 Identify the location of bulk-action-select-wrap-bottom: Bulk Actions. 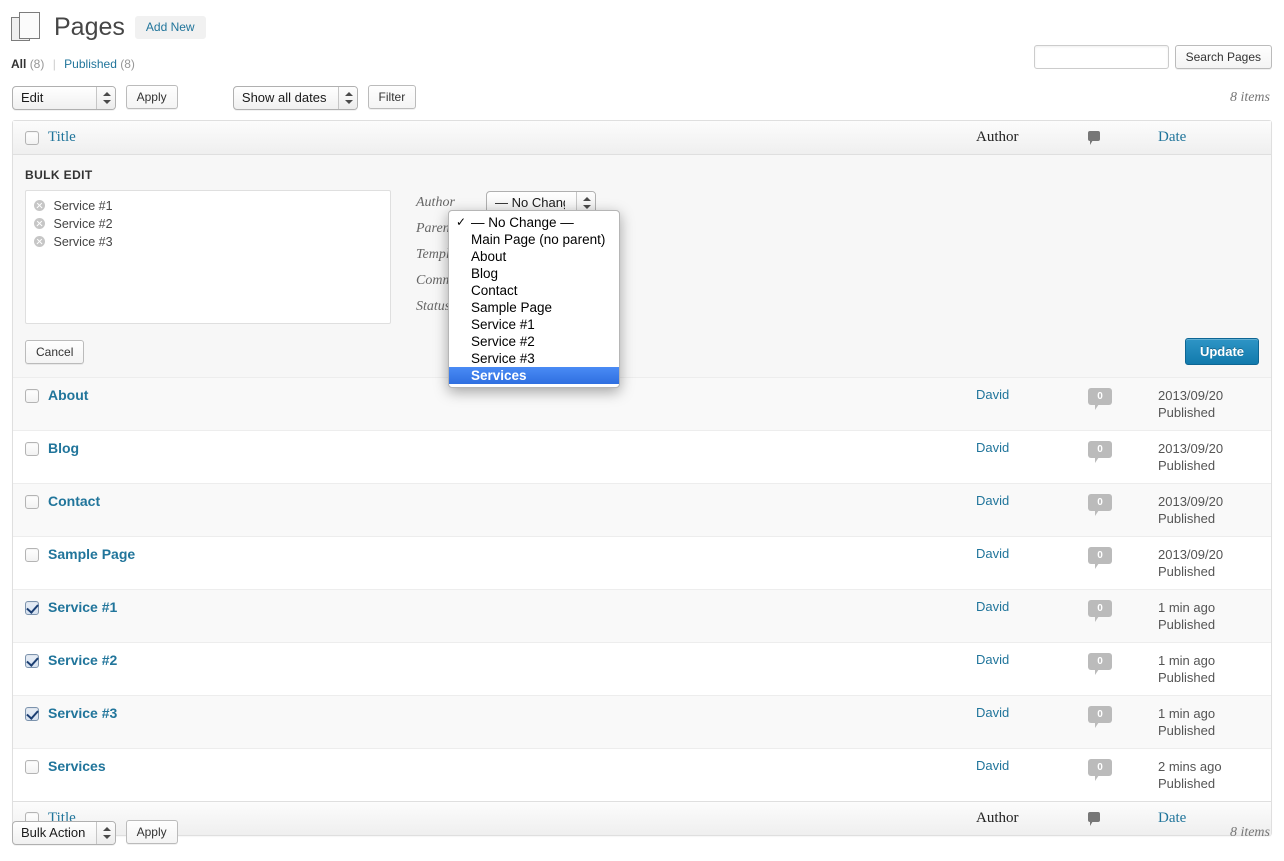
(64, 832).